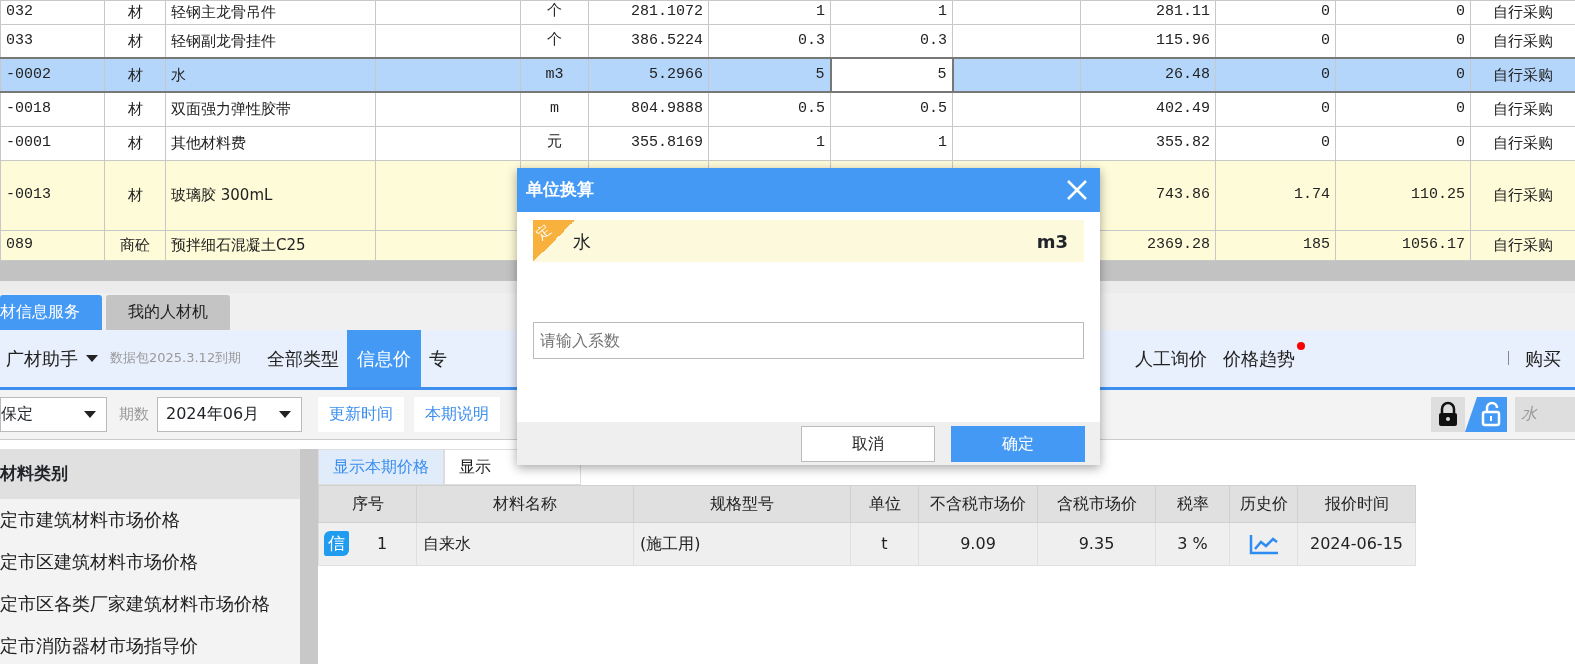 The height and width of the screenshot is (664, 1575). What do you see at coordinates (1403, 195) in the screenshot?
I see `table-cell: 110.25` at bounding box center [1403, 195].